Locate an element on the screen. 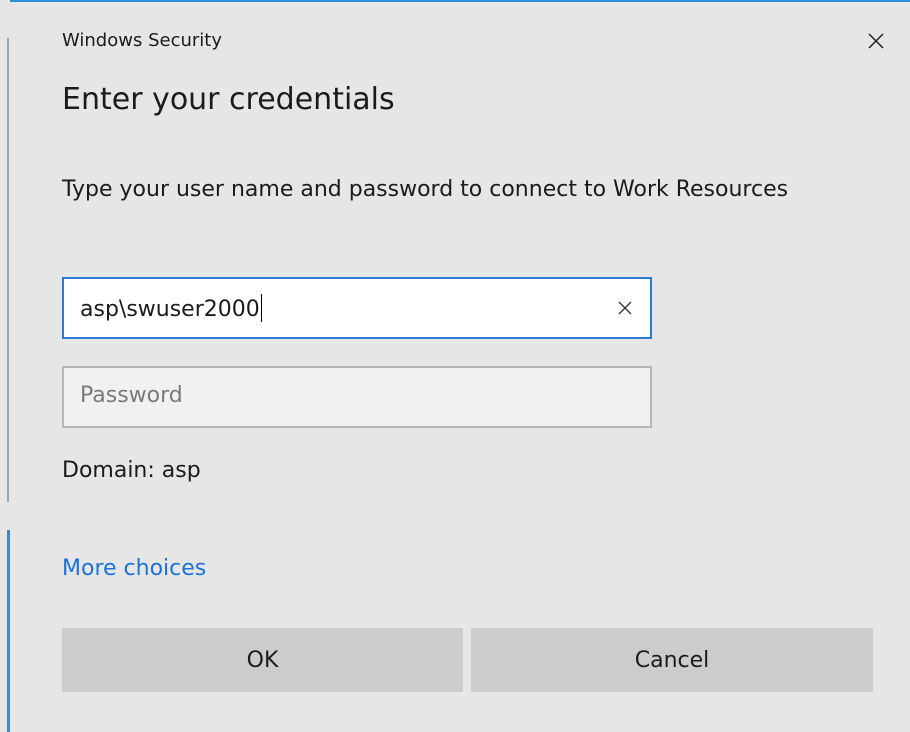 Image resolution: width=910 pixels, height=732 pixels. password-placeholder: Password is located at coordinates (131, 395).